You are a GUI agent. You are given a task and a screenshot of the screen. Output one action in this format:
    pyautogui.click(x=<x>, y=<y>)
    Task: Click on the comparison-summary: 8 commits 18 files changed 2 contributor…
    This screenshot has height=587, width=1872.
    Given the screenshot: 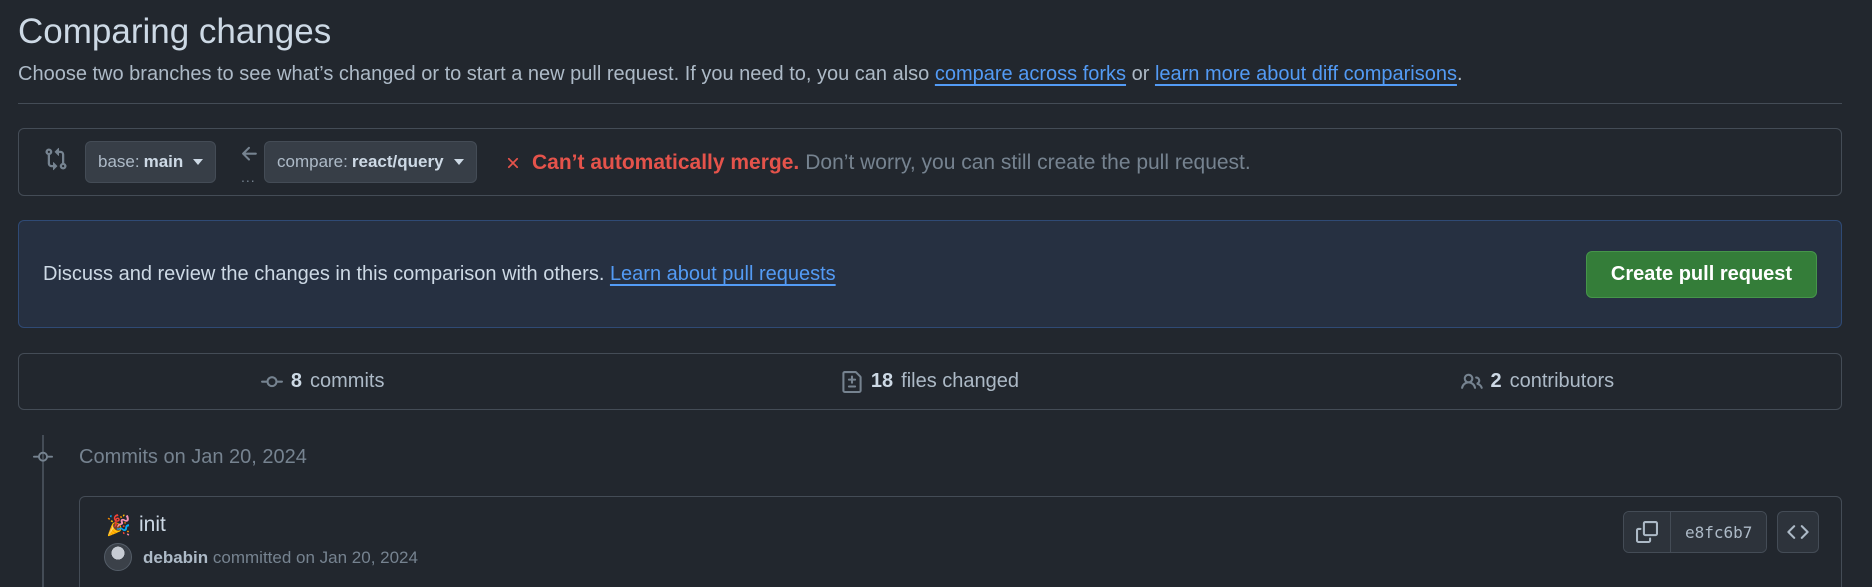 What is the action you would take?
    pyautogui.click(x=930, y=381)
    